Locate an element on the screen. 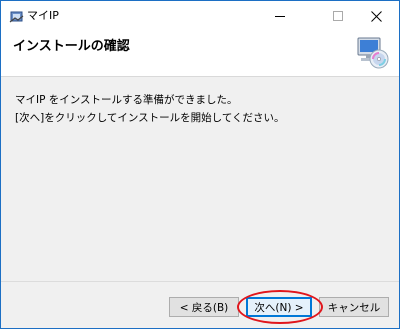 This screenshot has height=329, width=400. maximize-icon is located at coordinates (338, 16).